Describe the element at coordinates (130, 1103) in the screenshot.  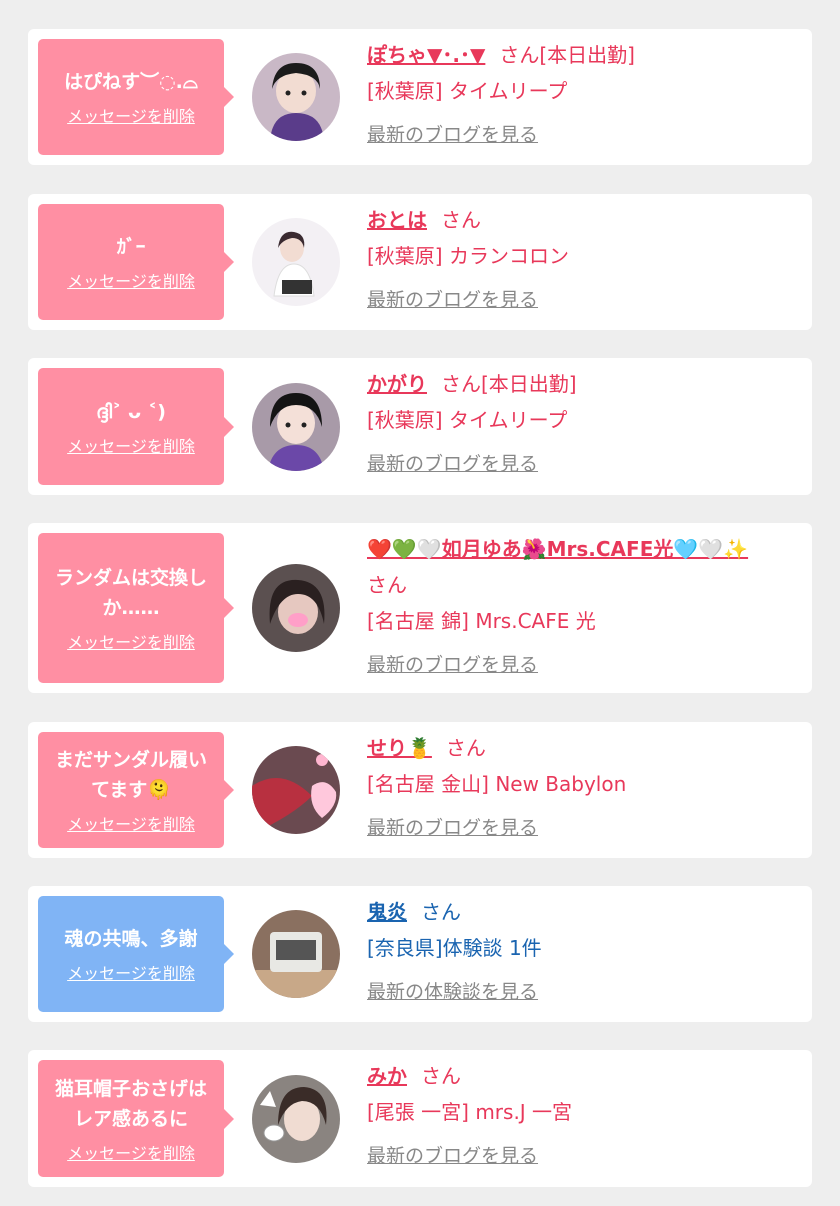
I see `message-text: 猫耳帽子おさげはレア感あるに` at that location.